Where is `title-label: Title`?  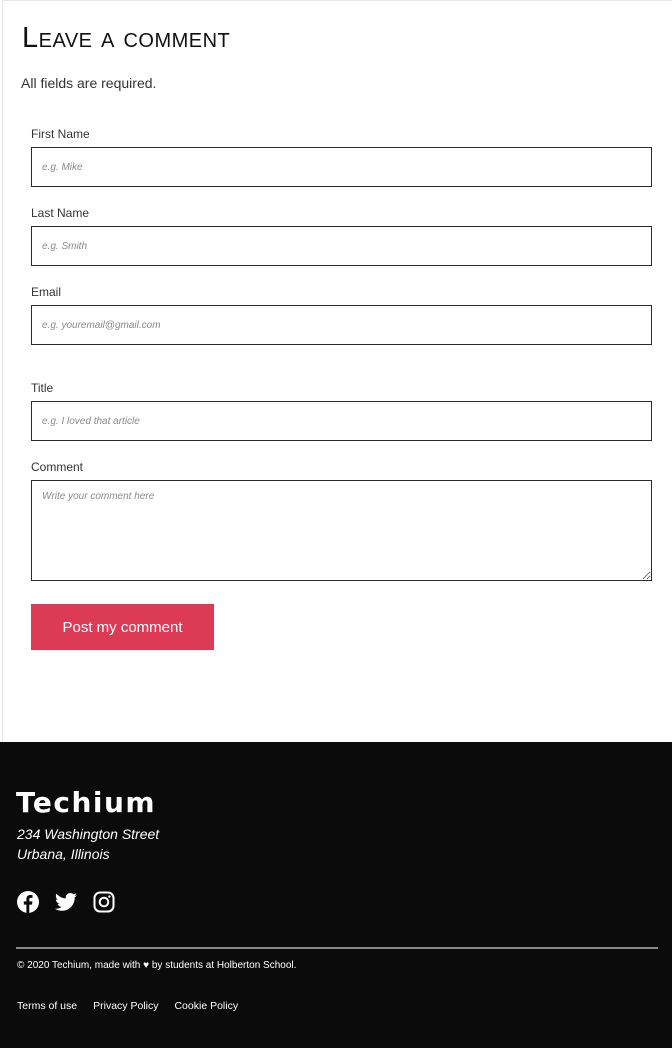
title-label: Title is located at coordinates (42, 388).